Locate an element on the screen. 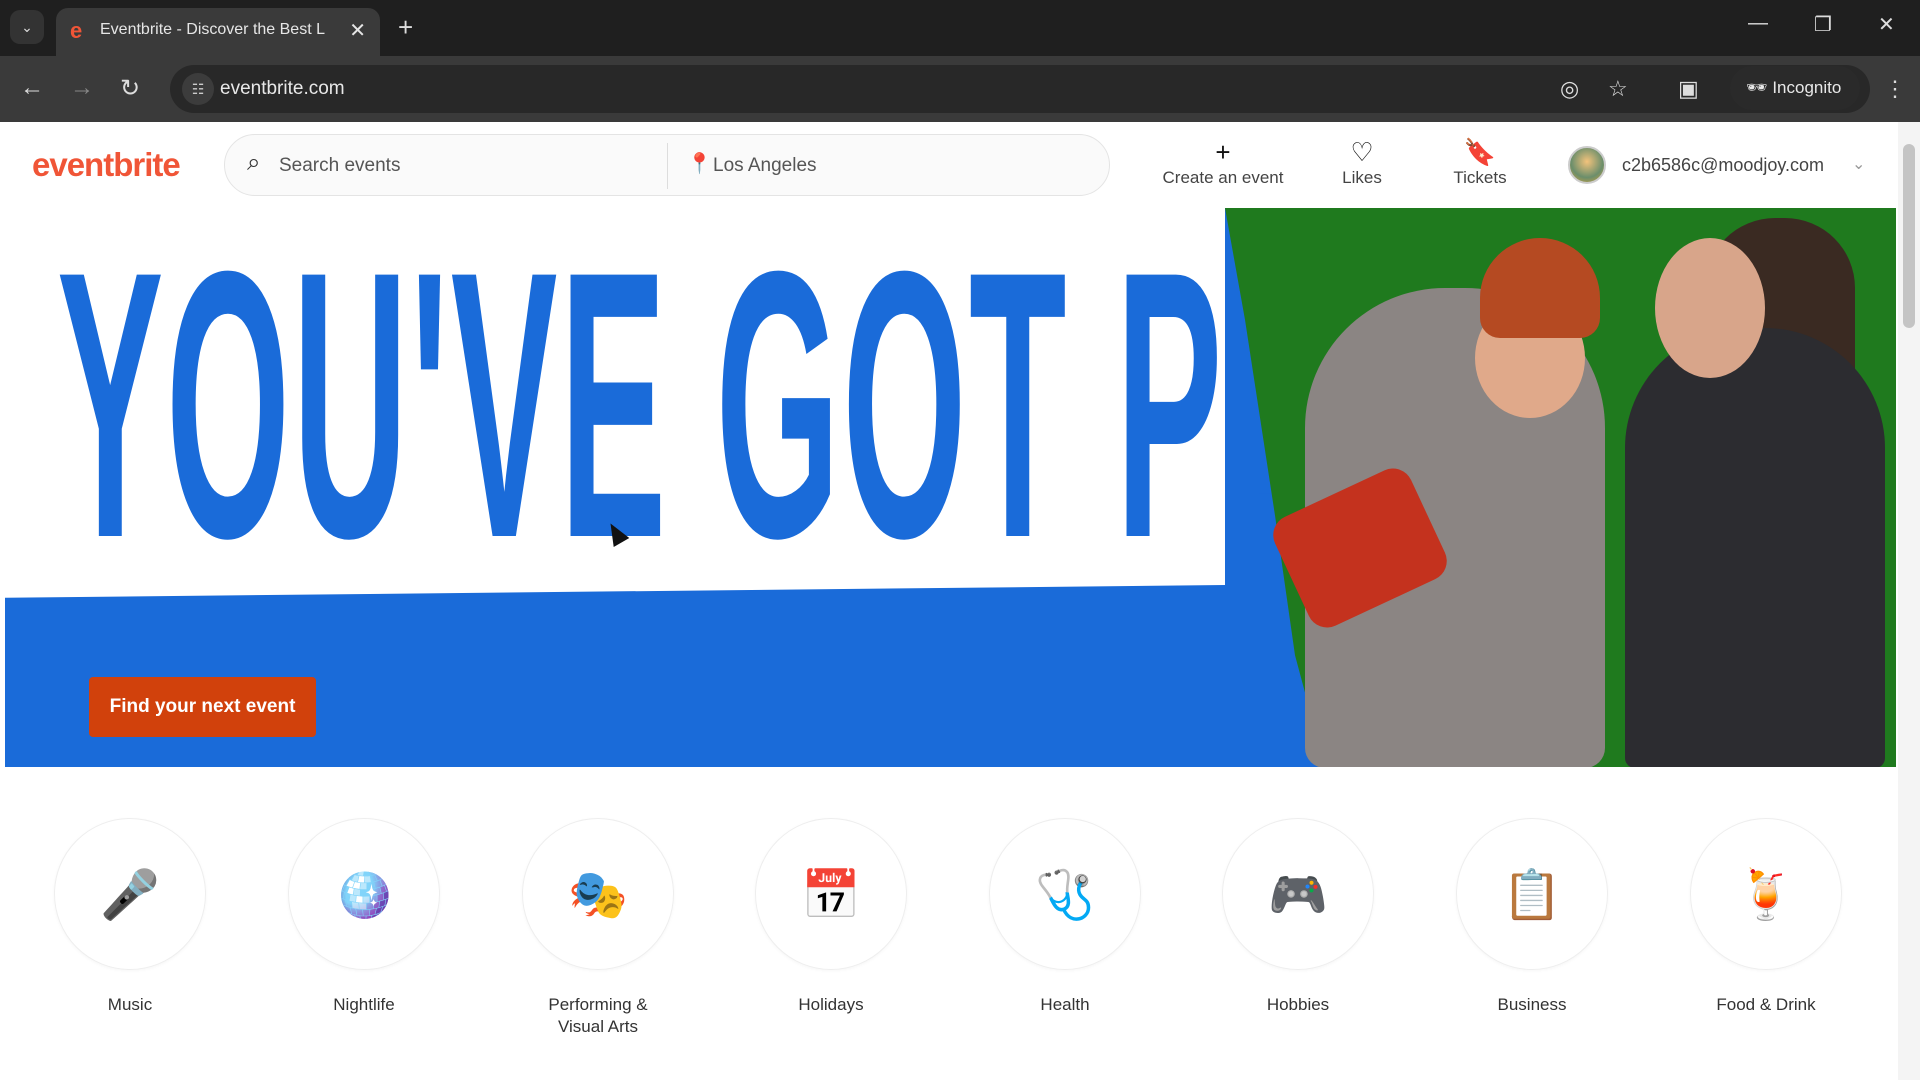 This screenshot has height=1080, width=1920. category-label: Food & Drink is located at coordinates (1766, 1004).